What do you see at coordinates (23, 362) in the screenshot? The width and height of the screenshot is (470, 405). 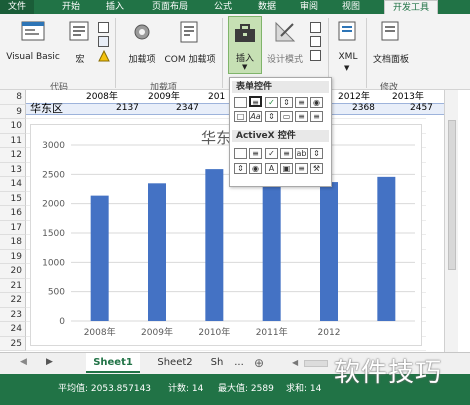 I see `scroll-left-icon: ◀` at bounding box center [23, 362].